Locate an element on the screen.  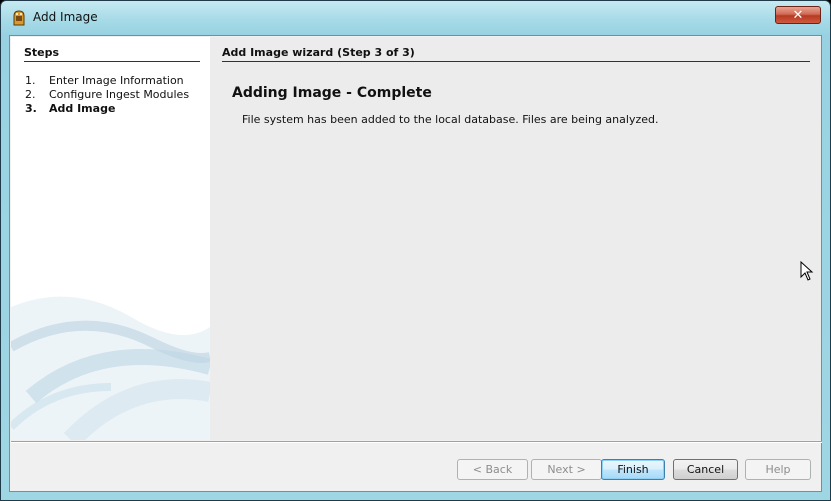
close-icon: ✕ is located at coordinates (798, 15).